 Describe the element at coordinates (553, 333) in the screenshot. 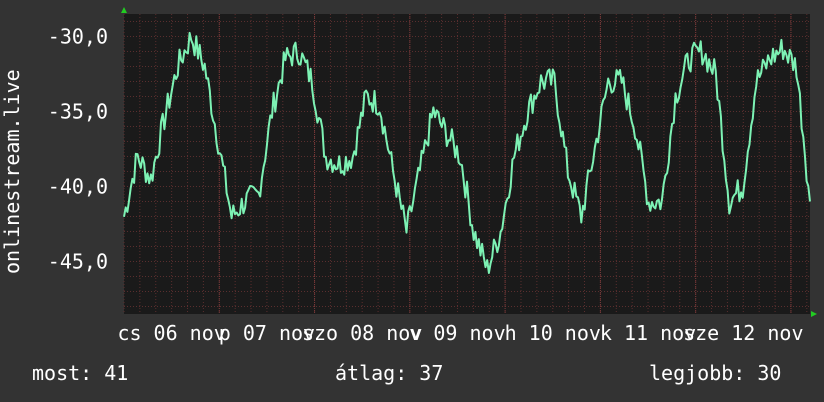

I see `x-tick-label: h 10 nov` at that location.